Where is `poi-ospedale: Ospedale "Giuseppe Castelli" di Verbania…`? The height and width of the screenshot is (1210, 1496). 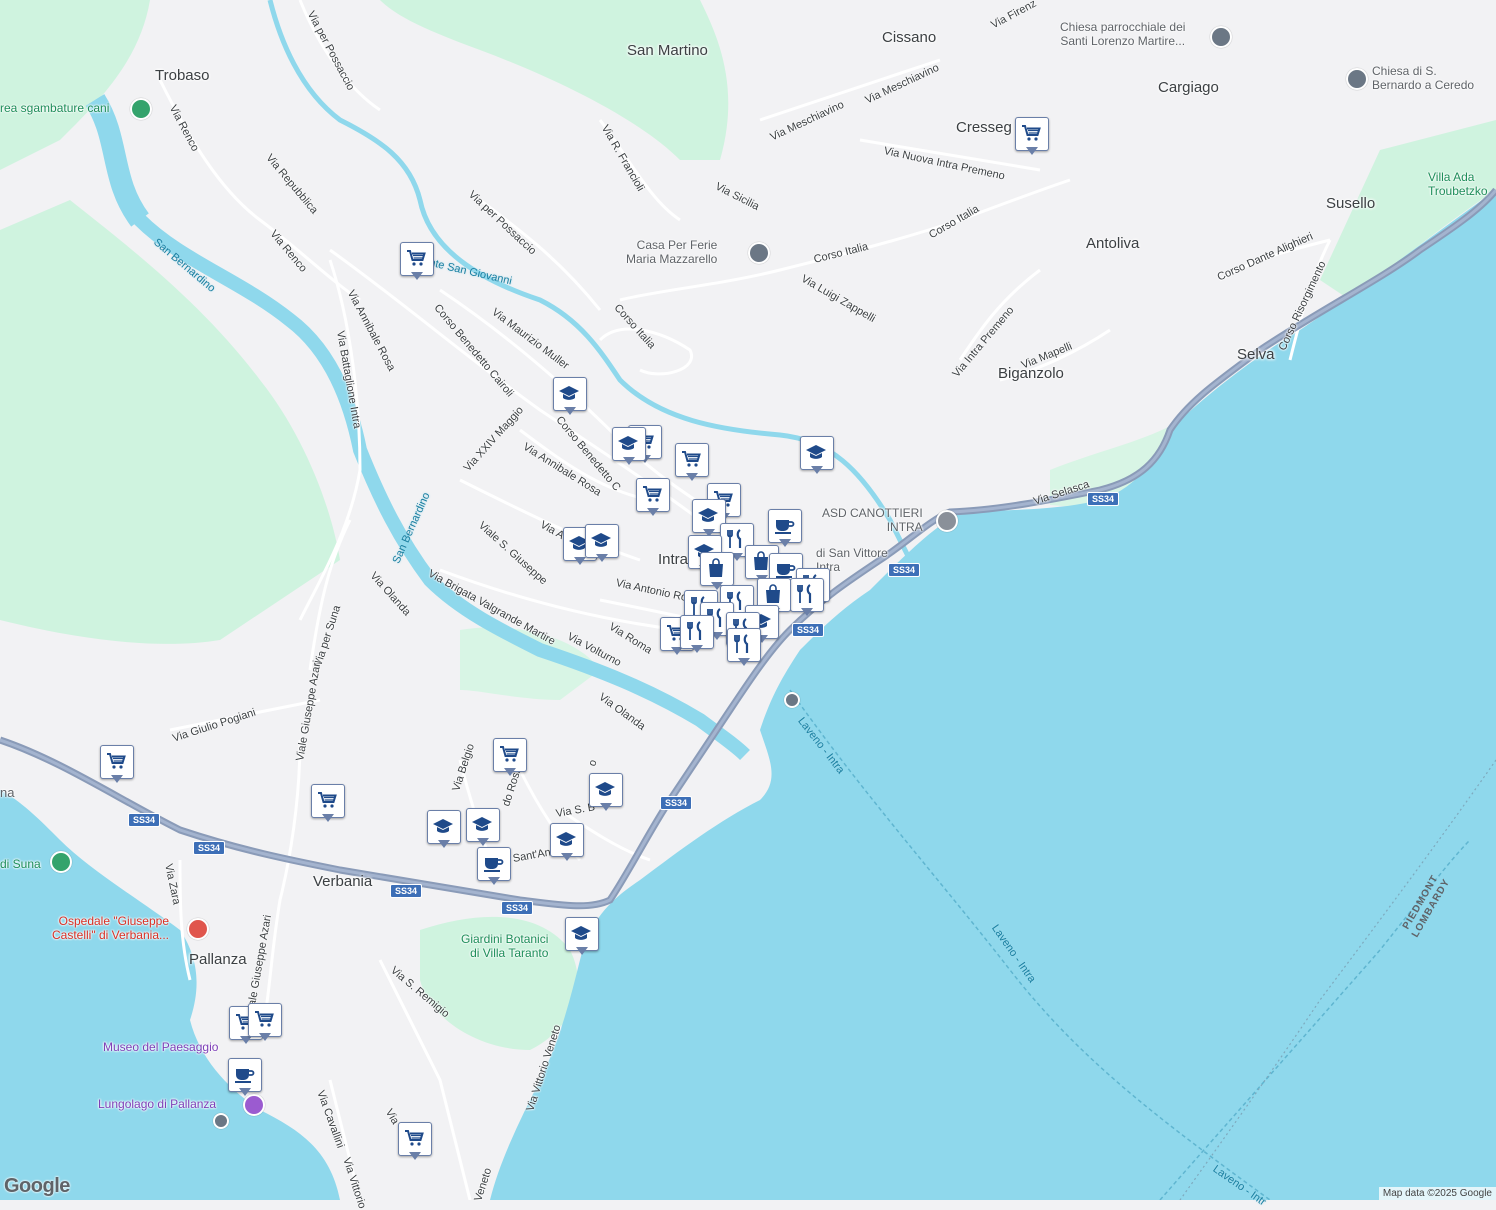 poi-ospedale: Ospedale "Giuseppe Castelli" di Verbania… is located at coordinates (110, 928).